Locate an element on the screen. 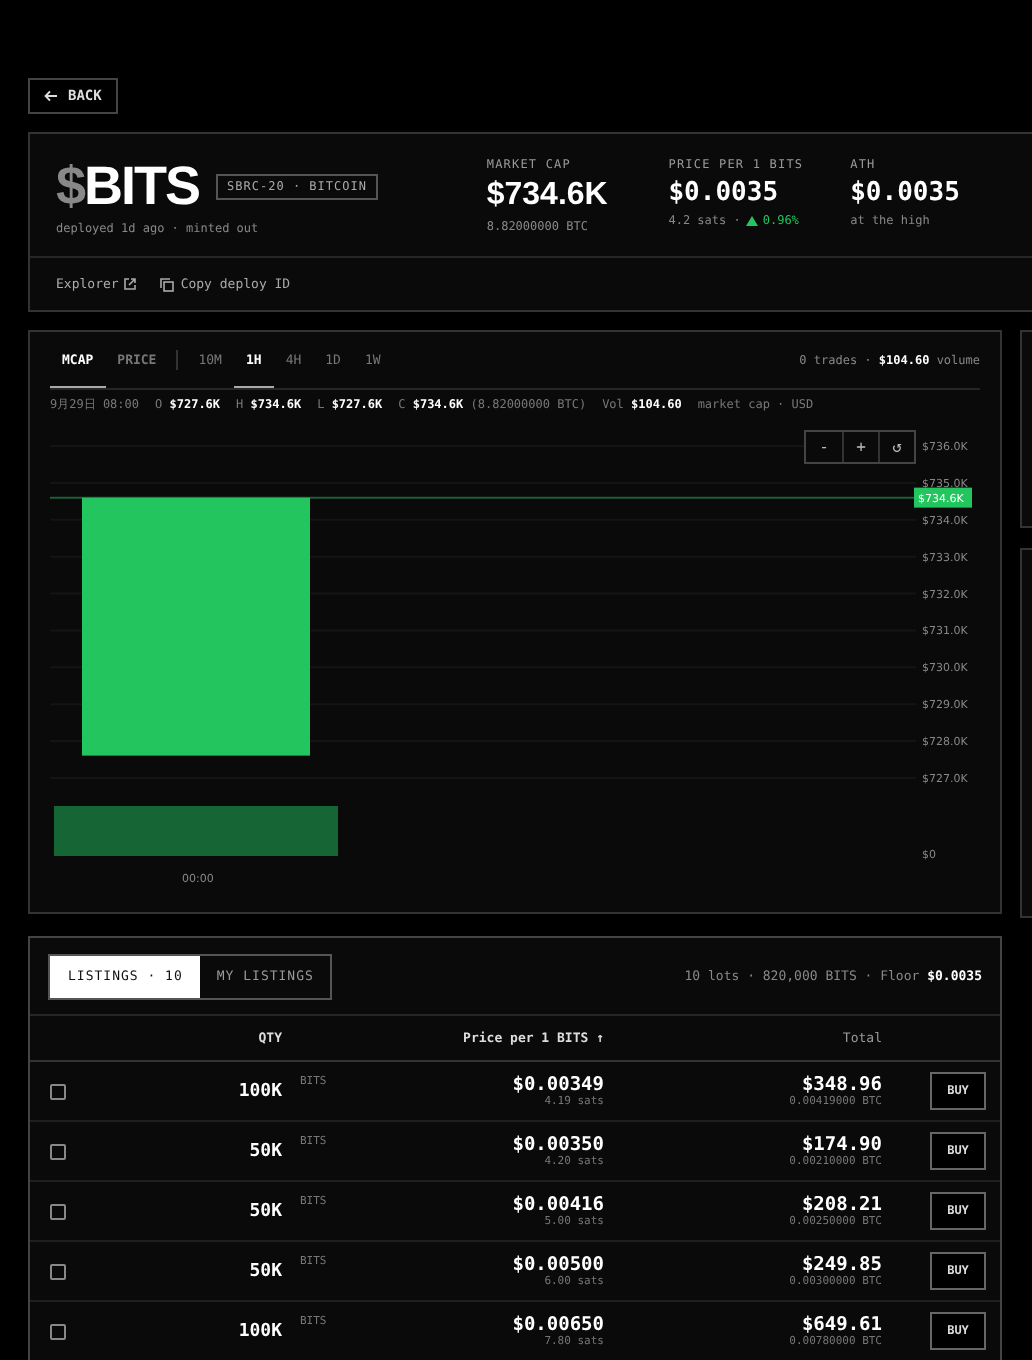 The image size is (1032, 1360). total-price: $208.21 is located at coordinates (841, 1205).